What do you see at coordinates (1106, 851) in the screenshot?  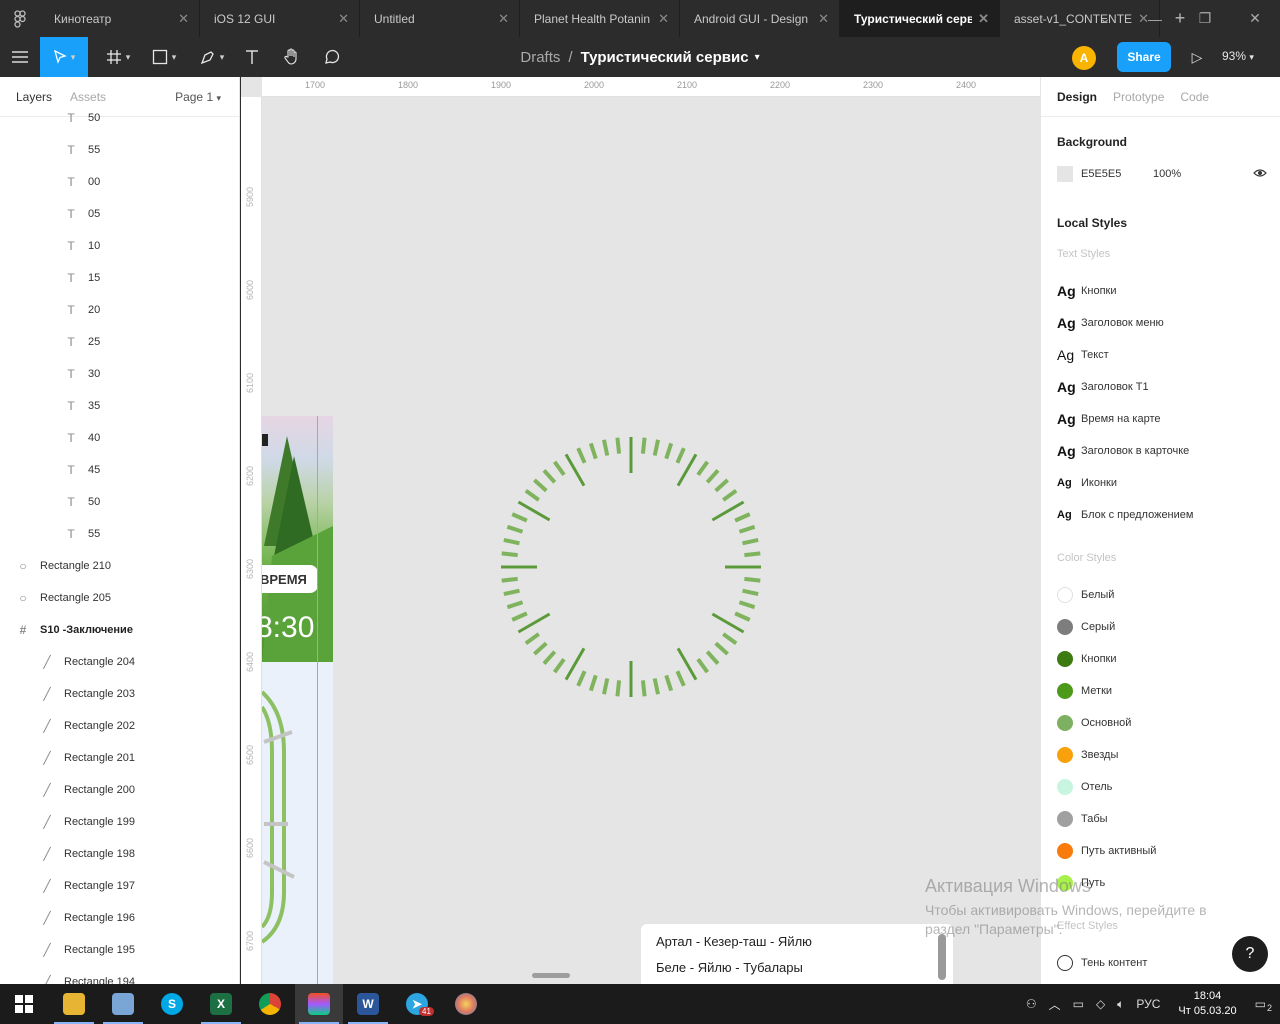 I see `color-style-row: Путь активный` at bounding box center [1106, 851].